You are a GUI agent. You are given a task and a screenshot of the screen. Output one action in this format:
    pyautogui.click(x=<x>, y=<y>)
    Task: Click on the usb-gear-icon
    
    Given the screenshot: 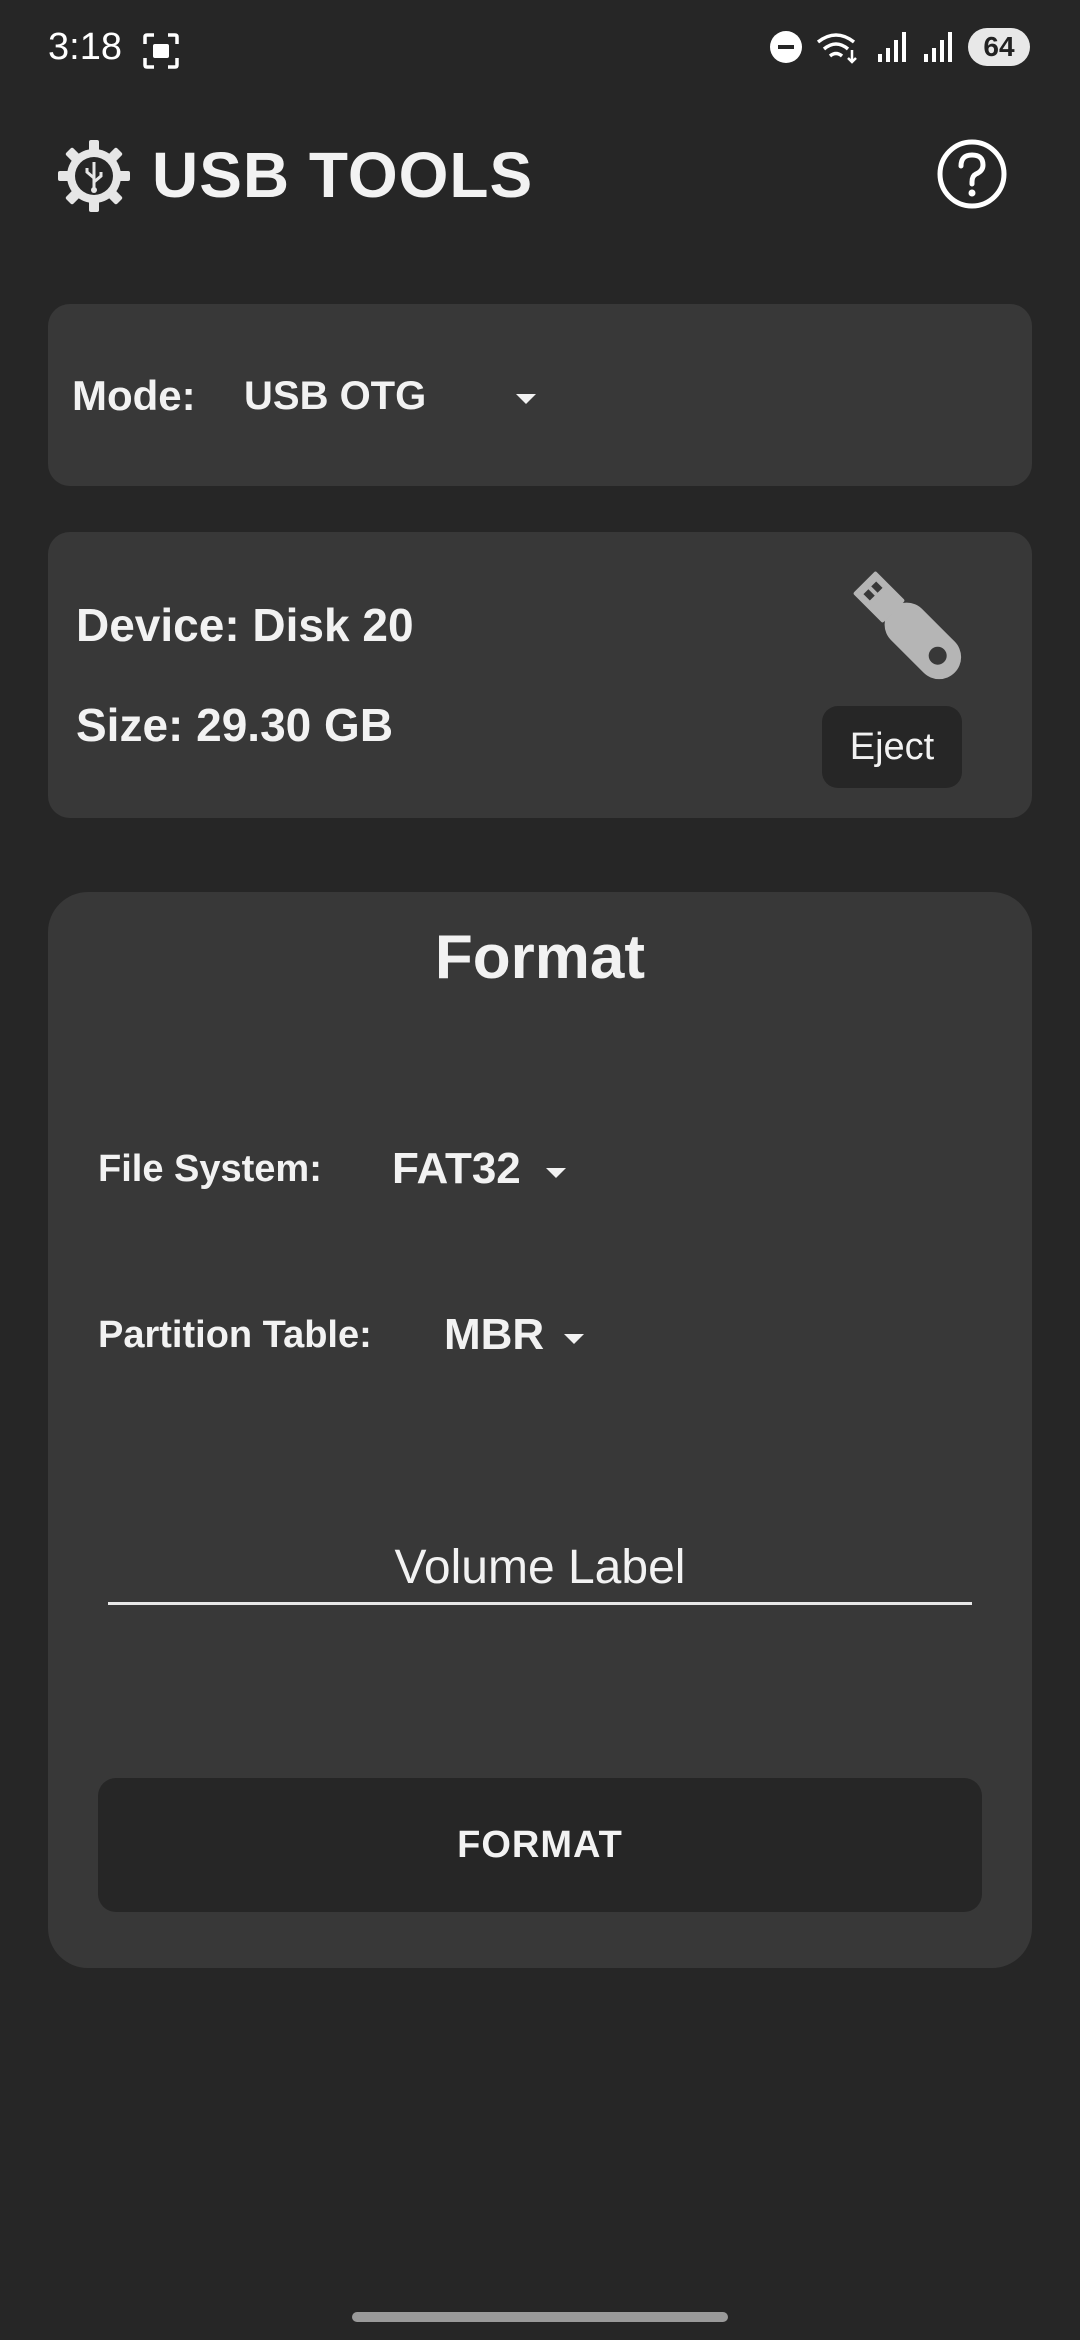 What is the action you would take?
    pyautogui.click(x=94, y=176)
    